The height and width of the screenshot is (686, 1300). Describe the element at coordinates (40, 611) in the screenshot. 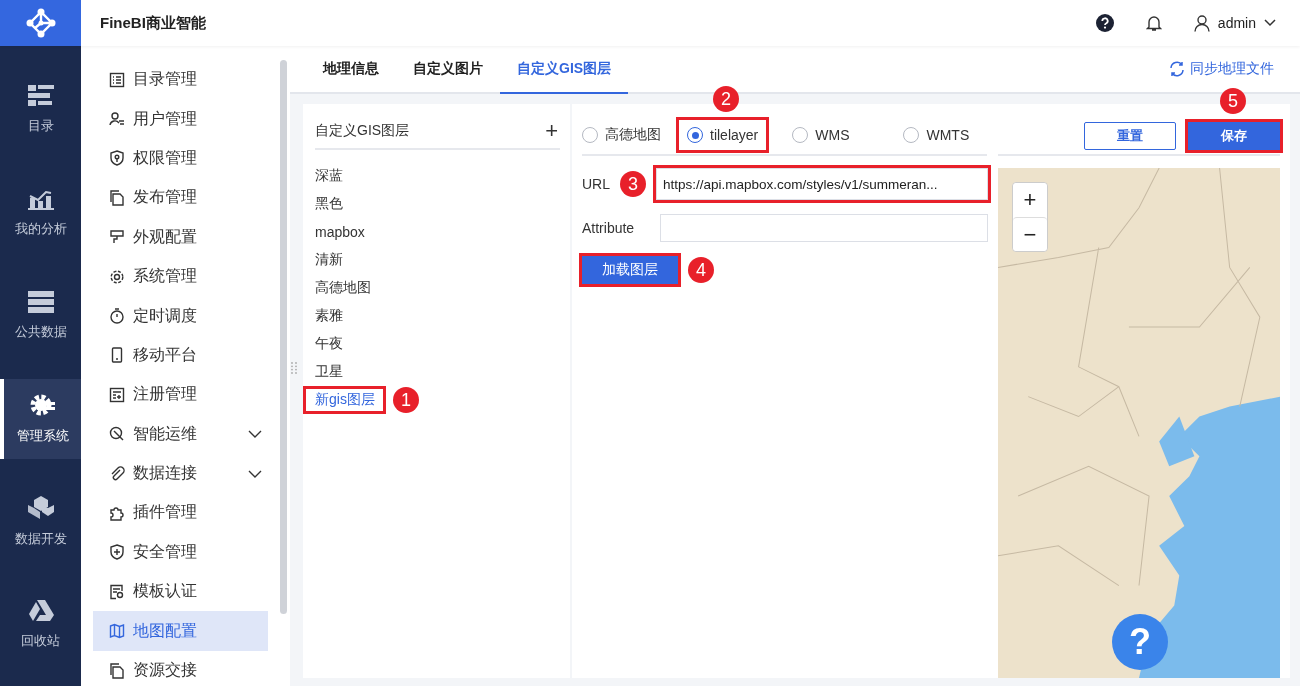

I see `triangle-icon` at that location.